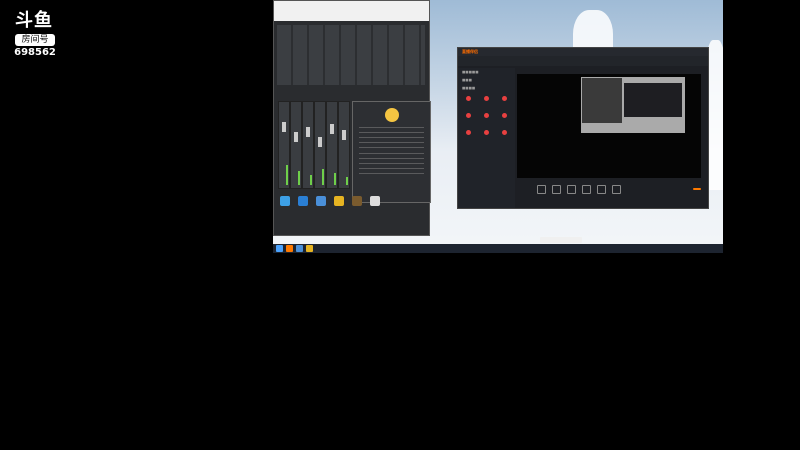  Describe the element at coordinates (583, 52) in the screenshot. I see `app-titlebar: 直播伴侣` at that location.